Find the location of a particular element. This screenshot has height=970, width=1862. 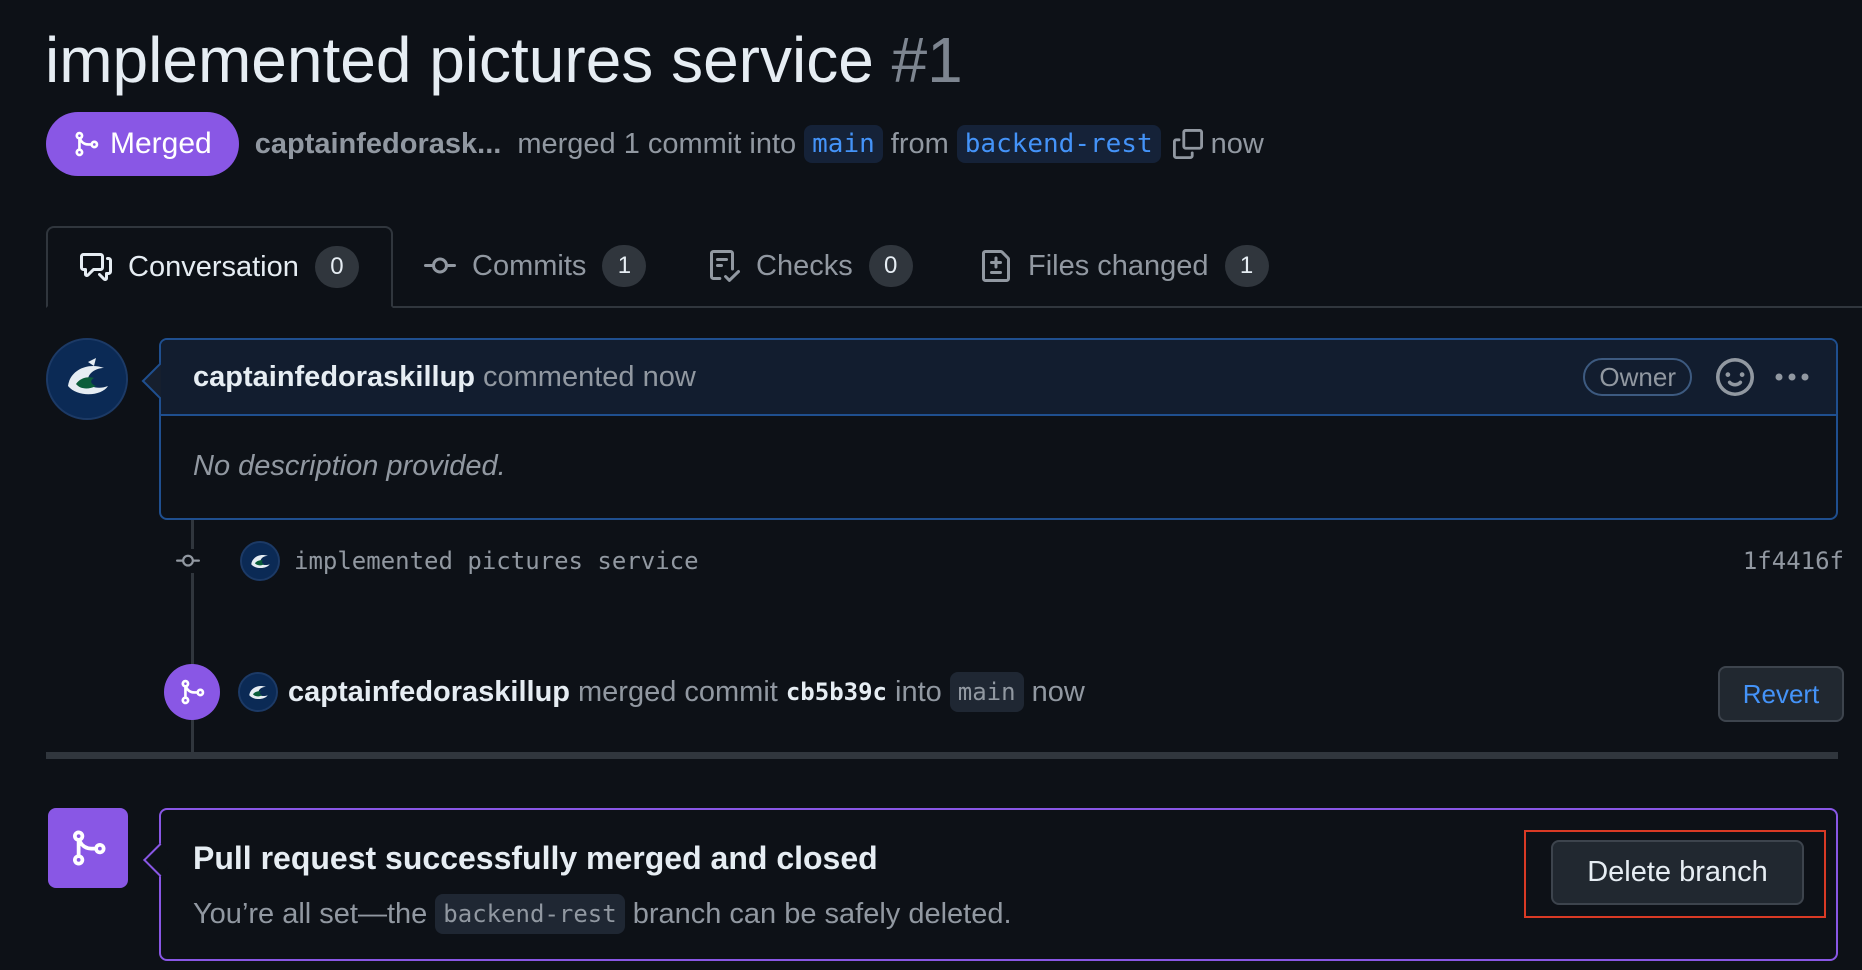

merged-text: merged 1 commit into is located at coordinates (657, 143).